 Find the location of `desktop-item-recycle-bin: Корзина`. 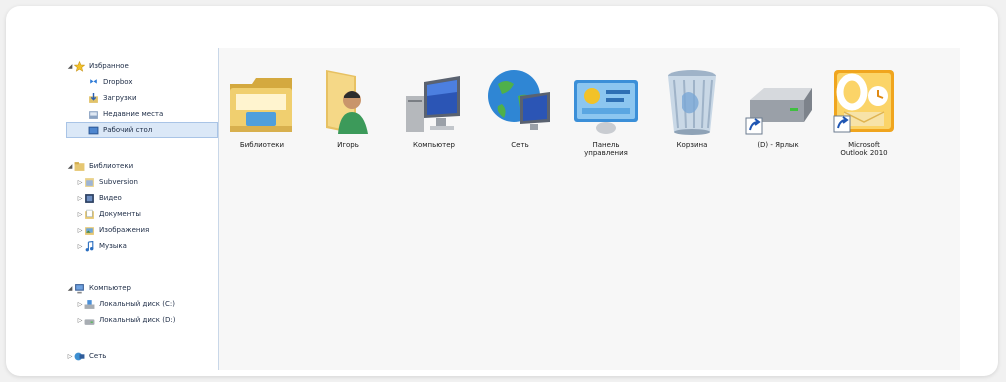

desktop-item-recycle-bin: Корзина is located at coordinates (692, 107).